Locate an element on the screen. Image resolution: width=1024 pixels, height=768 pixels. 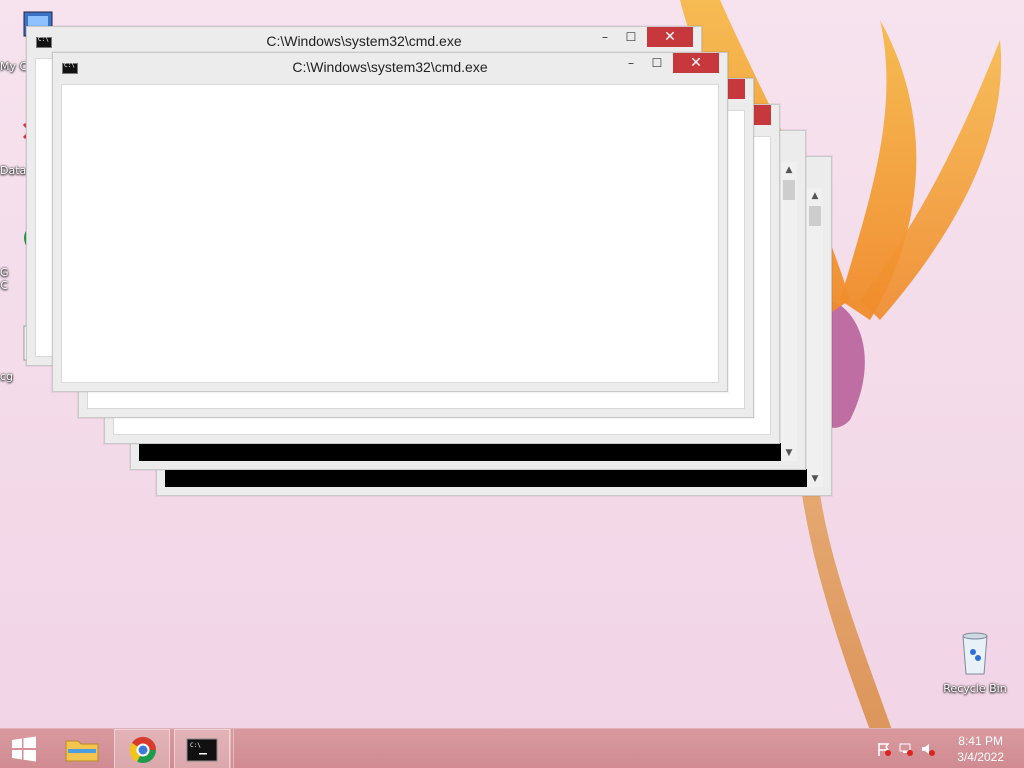
volume-muted-icon is located at coordinates (928, 749).